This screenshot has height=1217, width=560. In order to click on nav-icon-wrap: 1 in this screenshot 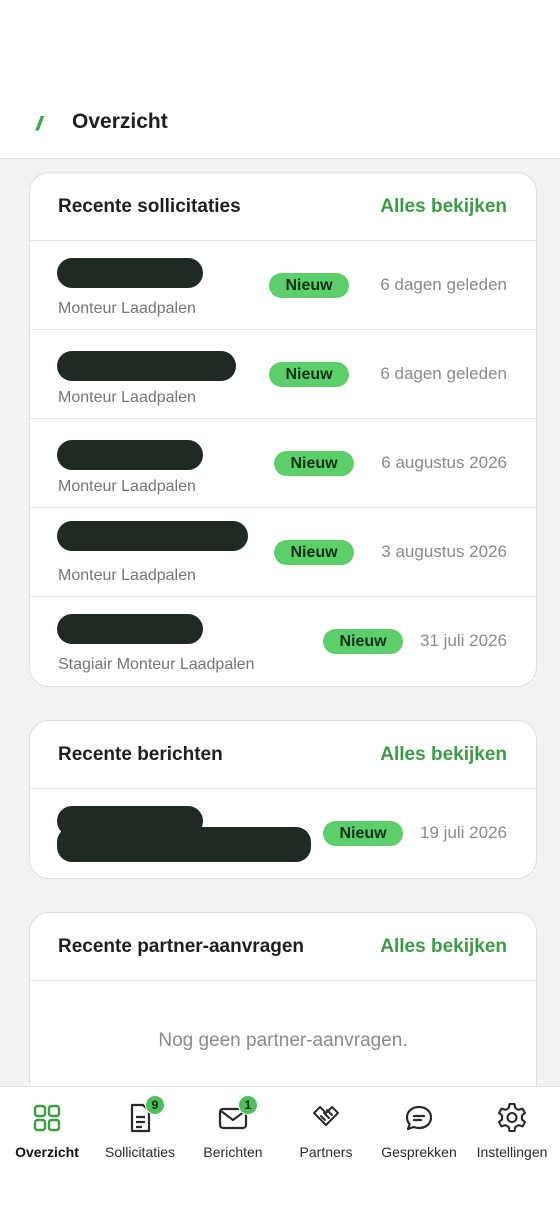, I will do `click(237, 1115)`.